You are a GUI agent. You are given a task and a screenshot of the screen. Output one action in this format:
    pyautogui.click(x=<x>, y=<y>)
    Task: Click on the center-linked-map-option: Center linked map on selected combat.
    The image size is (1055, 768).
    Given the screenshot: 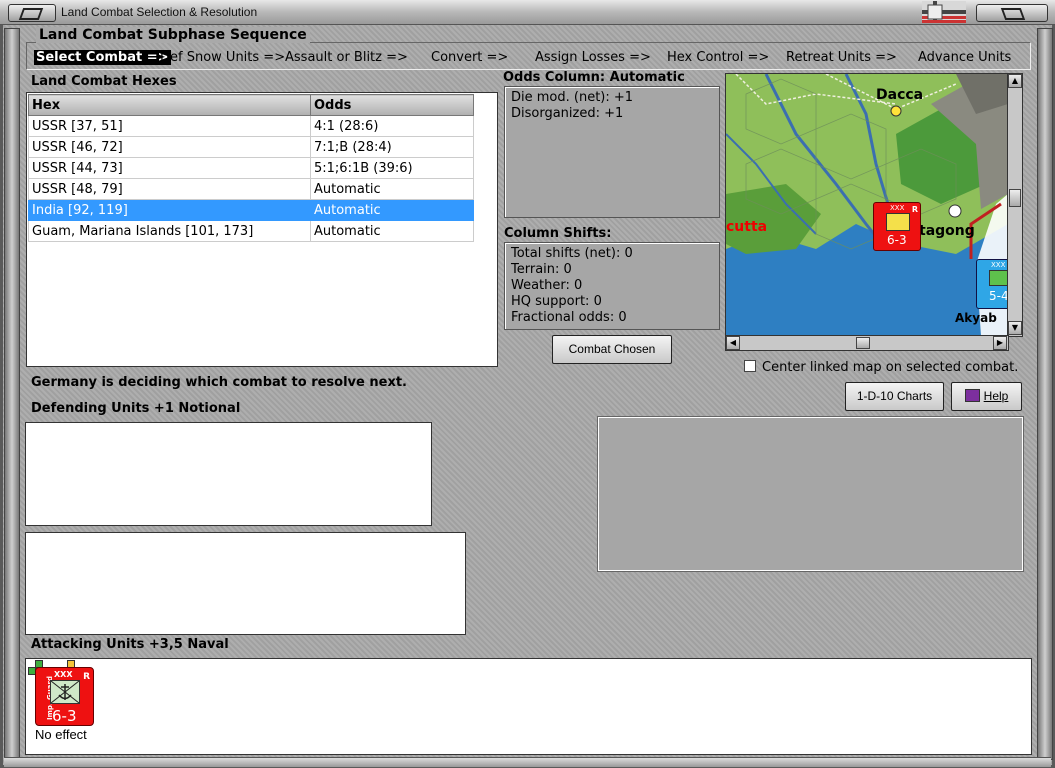 What is the action you would take?
    pyautogui.click(x=881, y=367)
    